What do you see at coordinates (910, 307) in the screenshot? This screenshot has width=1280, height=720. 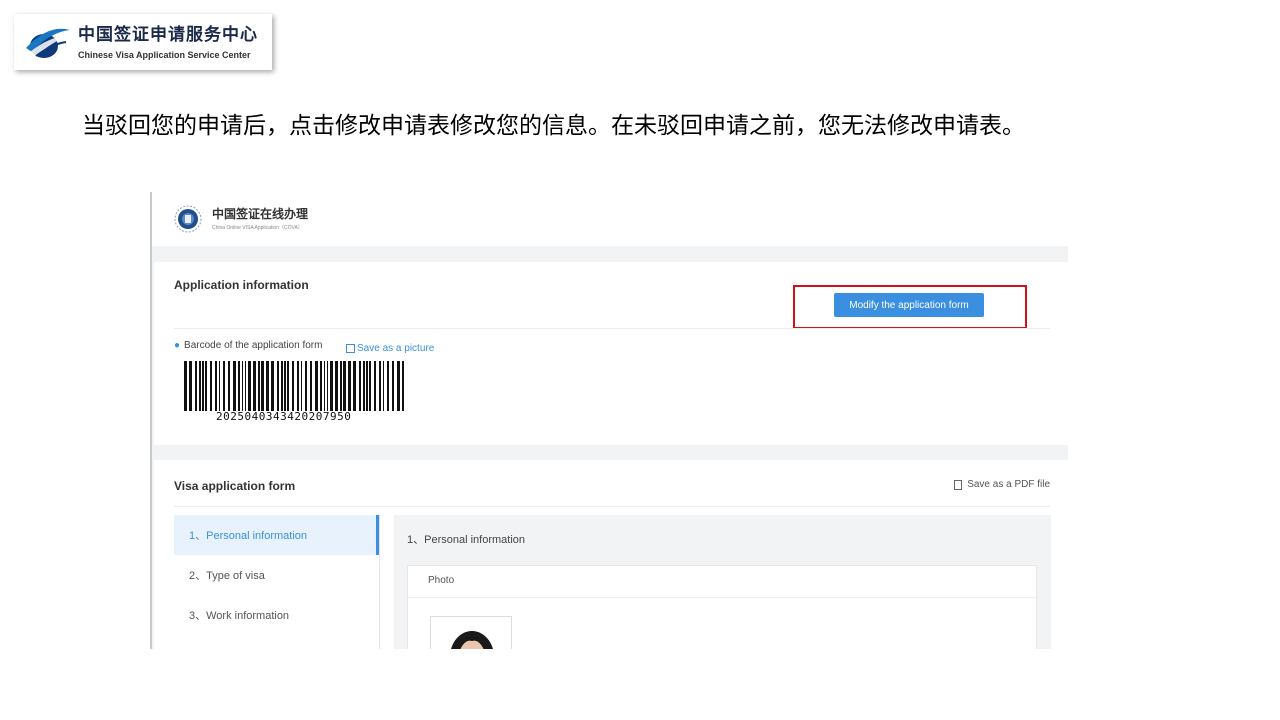 I see `highlight-annotation-box` at bounding box center [910, 307].